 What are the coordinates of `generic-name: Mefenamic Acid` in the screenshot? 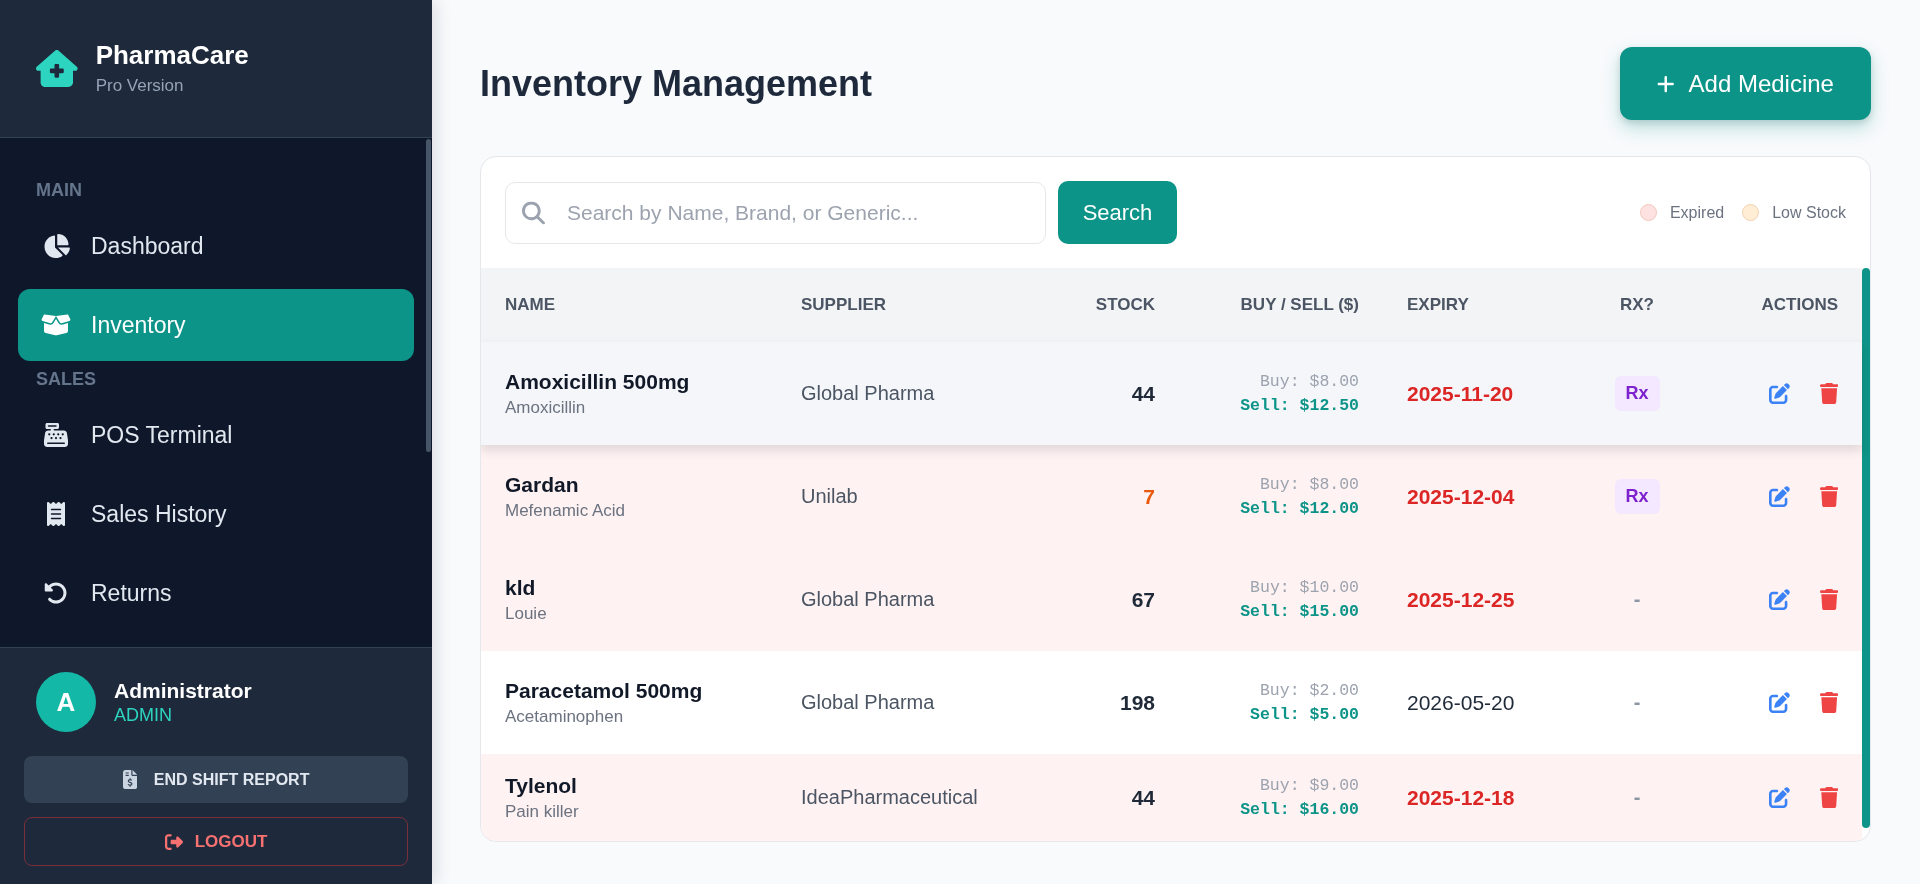 It's located at (565, 510).